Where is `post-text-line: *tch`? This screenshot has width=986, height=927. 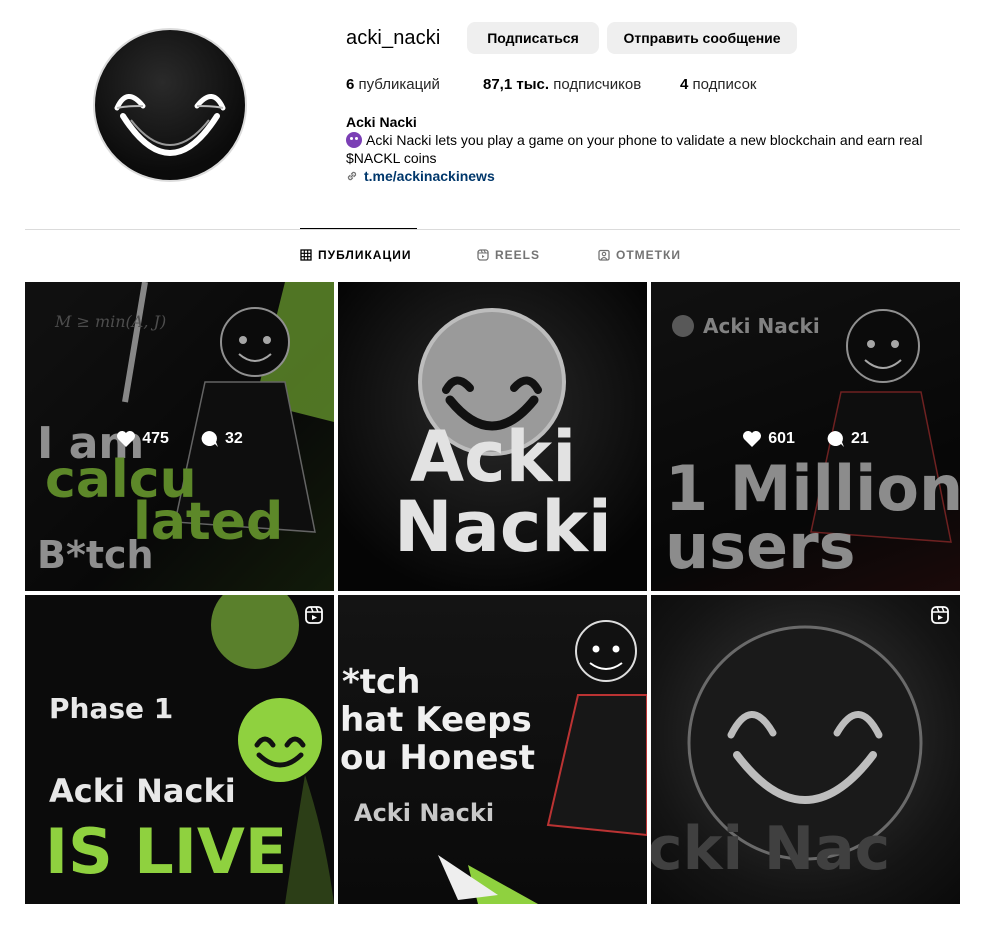
post-text-line: *tch is located at coordinates (381, 682).